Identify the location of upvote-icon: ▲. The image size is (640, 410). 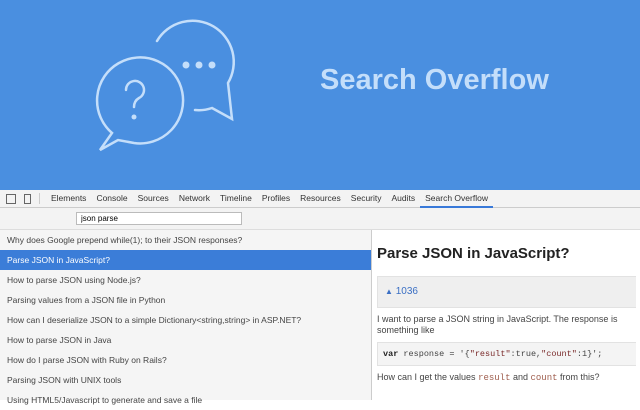
(389, 291).